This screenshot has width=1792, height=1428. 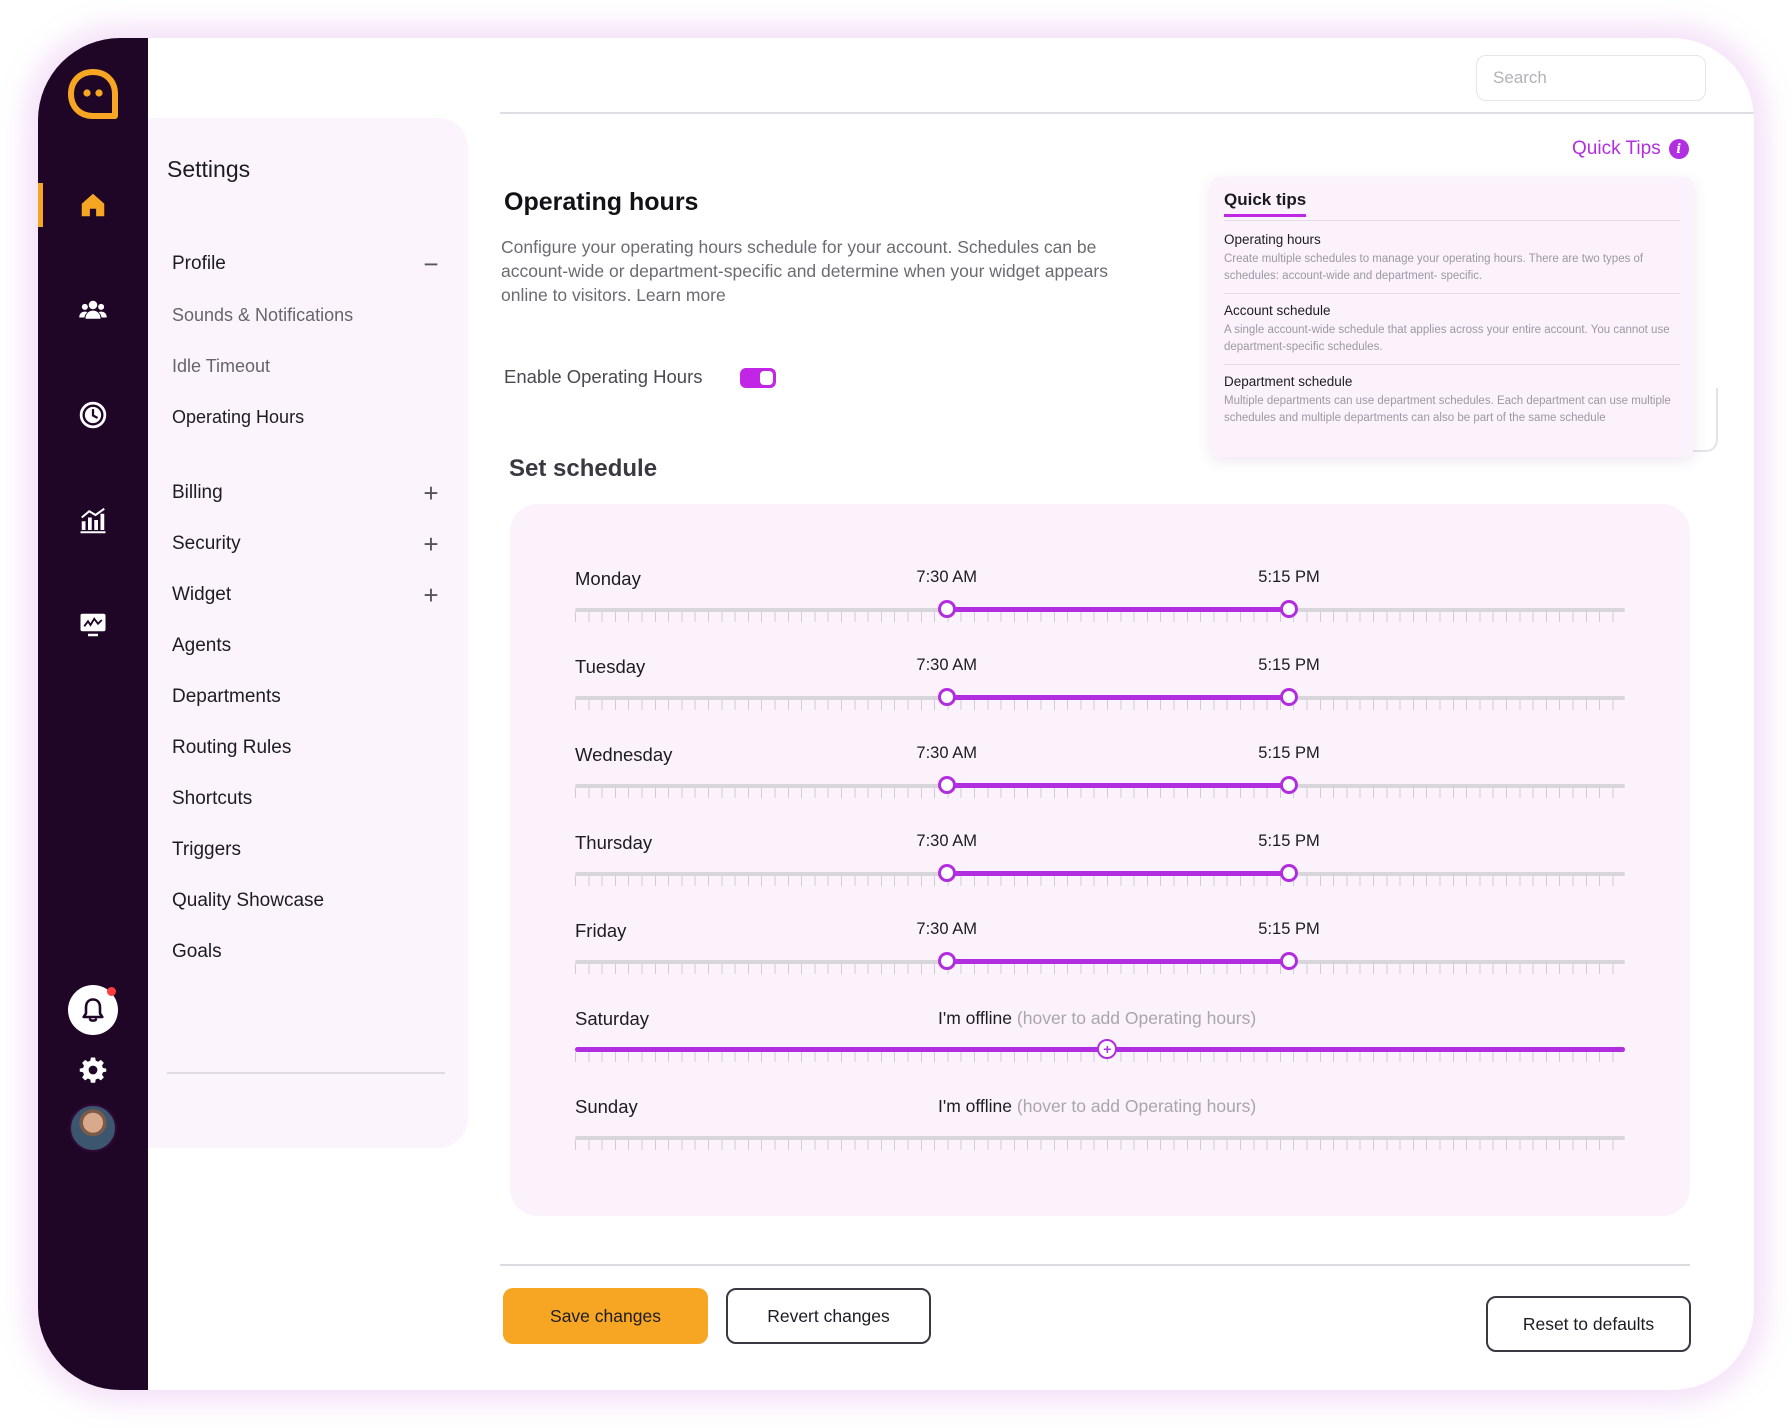 What do you see at coordinates (202, 645) in the screenshot?
I see `nav-agents-label: Agents` at bounding box center [202, 645].